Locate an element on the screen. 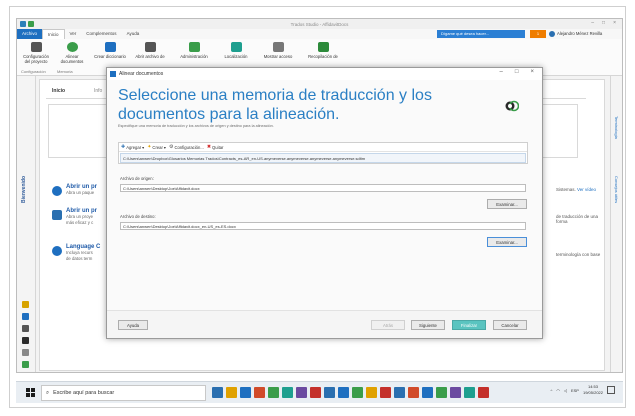  taskbar-search: ⌕ Escribe aquí para buscar is located at coordinates (123, 393).